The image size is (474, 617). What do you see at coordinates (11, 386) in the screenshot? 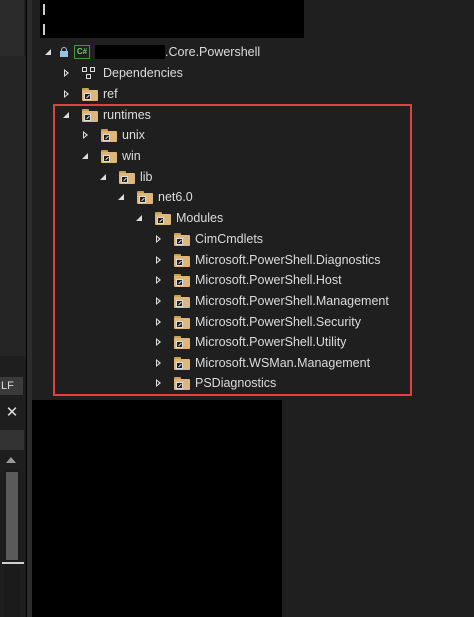
I see `line-ending-indicator: LF` at bounding box center [11, 386].